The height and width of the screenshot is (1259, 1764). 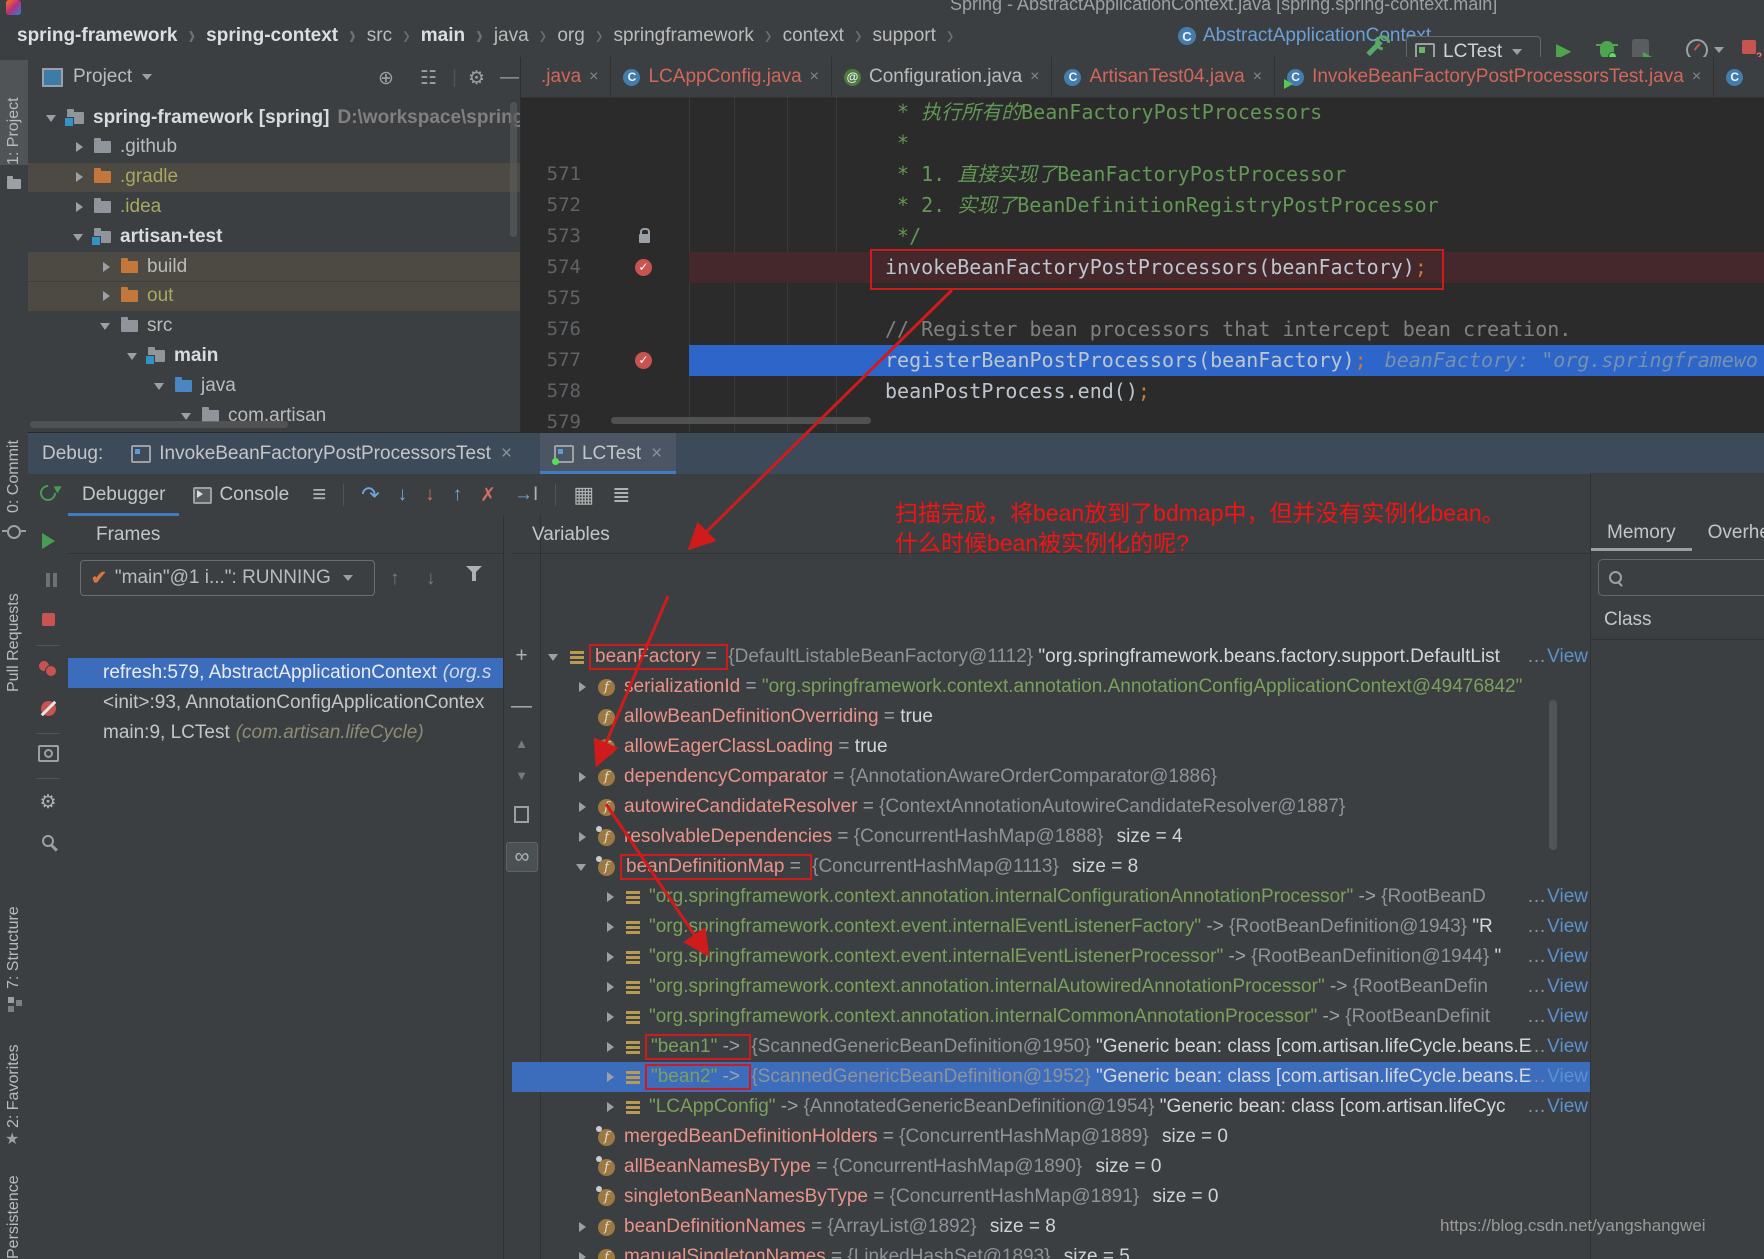 What do you see at coordinates (1017, 391) in the screenshot?
I see `code-text: beanPostProcess.end();` at bounding box center [1017, 391].